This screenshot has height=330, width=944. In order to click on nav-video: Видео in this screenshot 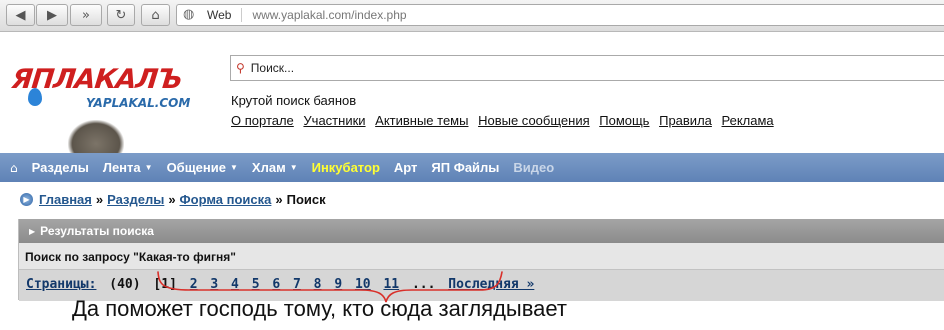, I will do `click(533, 167)`.